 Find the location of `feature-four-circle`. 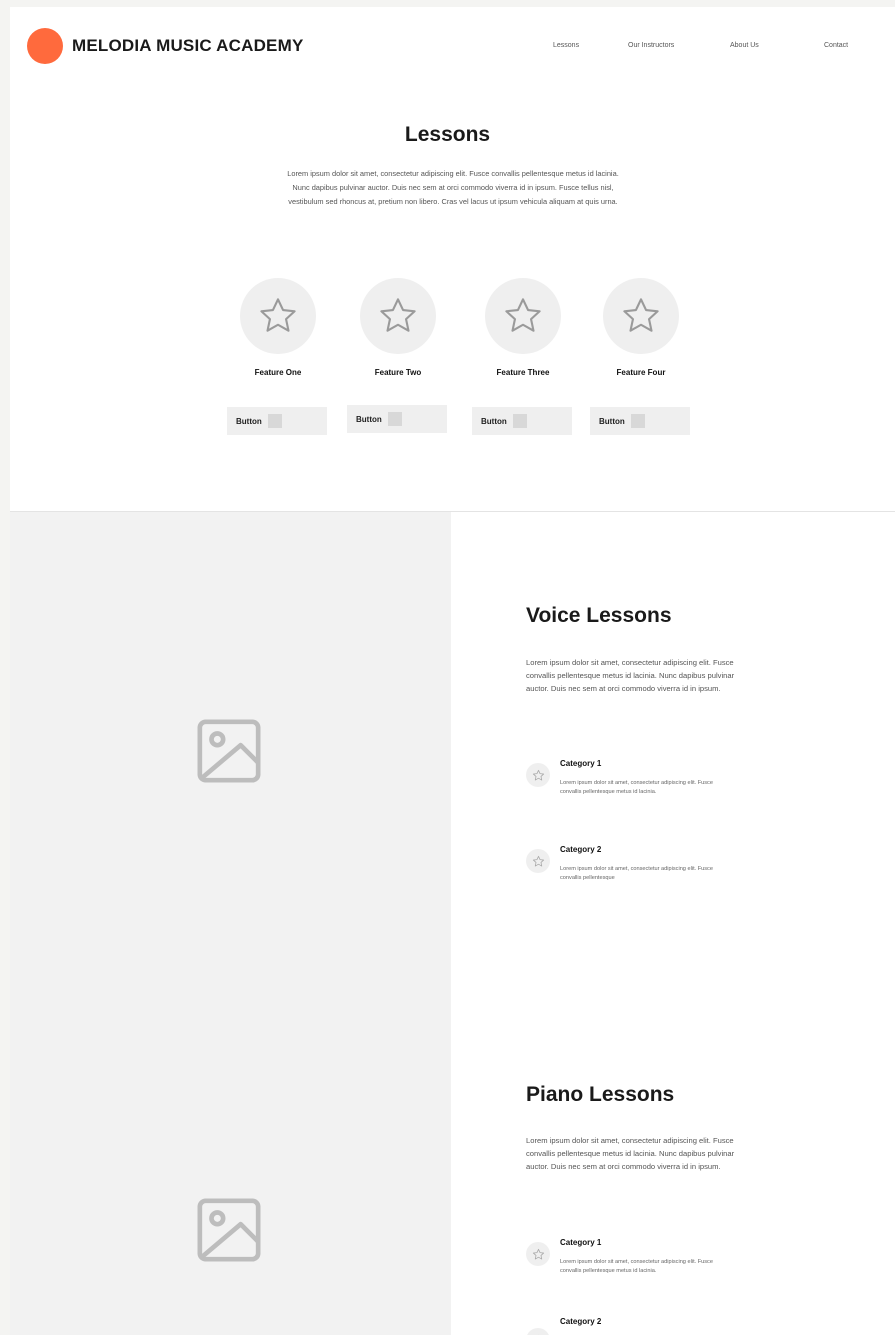

feature-four-circle is located at coordinates (641, 316).